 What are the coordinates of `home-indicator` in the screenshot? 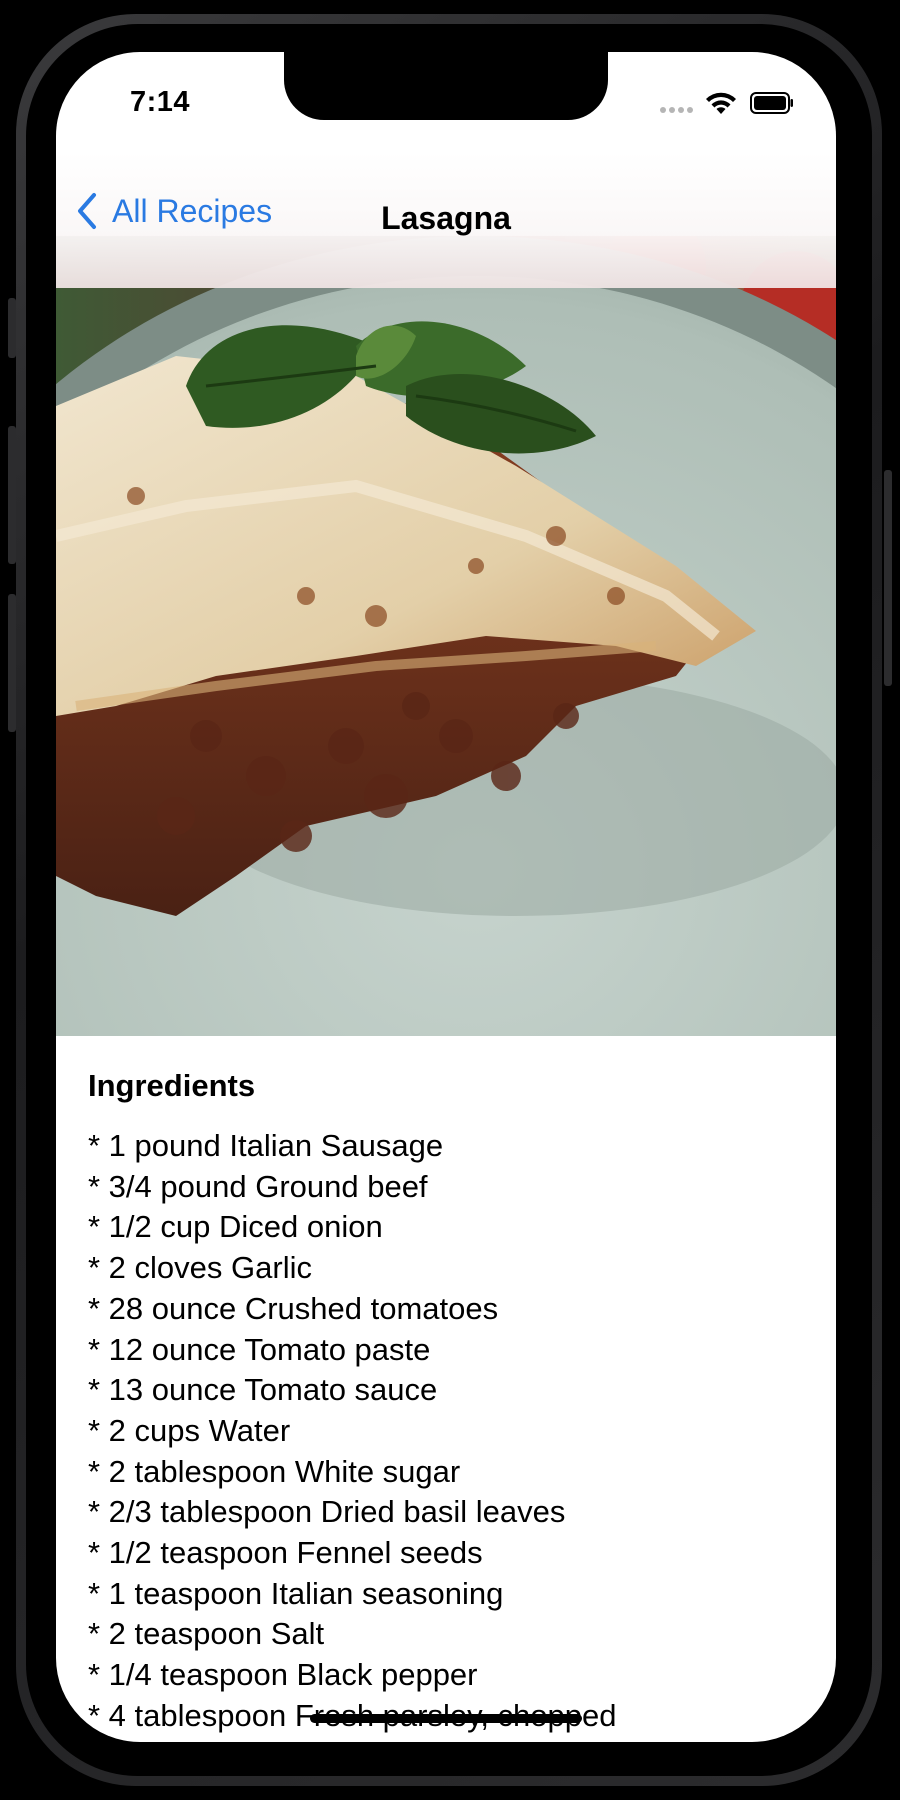 It's located at (446, 1718).